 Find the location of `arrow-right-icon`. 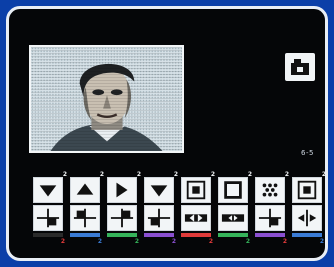

arrow-right-icon is located at coordinates (122, 190).